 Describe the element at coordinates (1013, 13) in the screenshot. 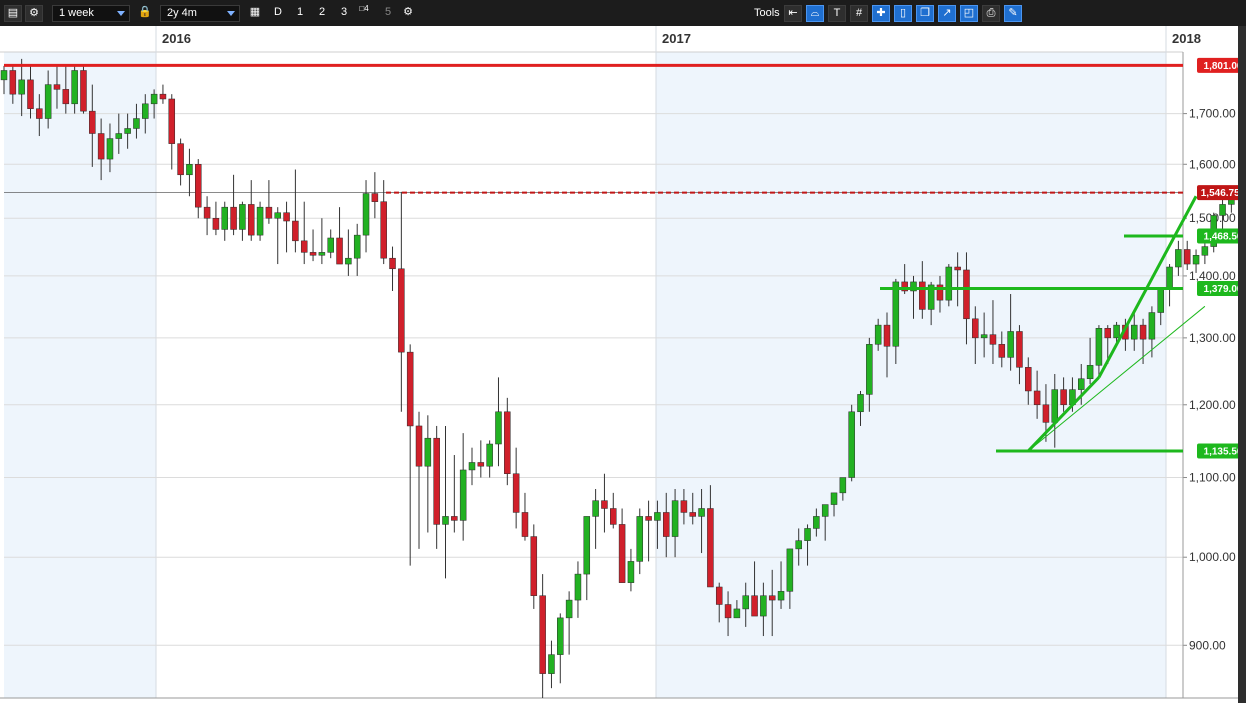

I see `draw-settings-icon: ✎` at that location.